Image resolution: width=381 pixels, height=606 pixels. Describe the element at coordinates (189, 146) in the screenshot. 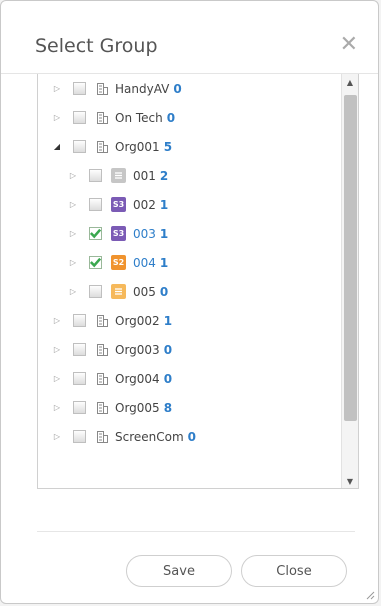

I see `tree-node: ◢ Org001 5` at that location.